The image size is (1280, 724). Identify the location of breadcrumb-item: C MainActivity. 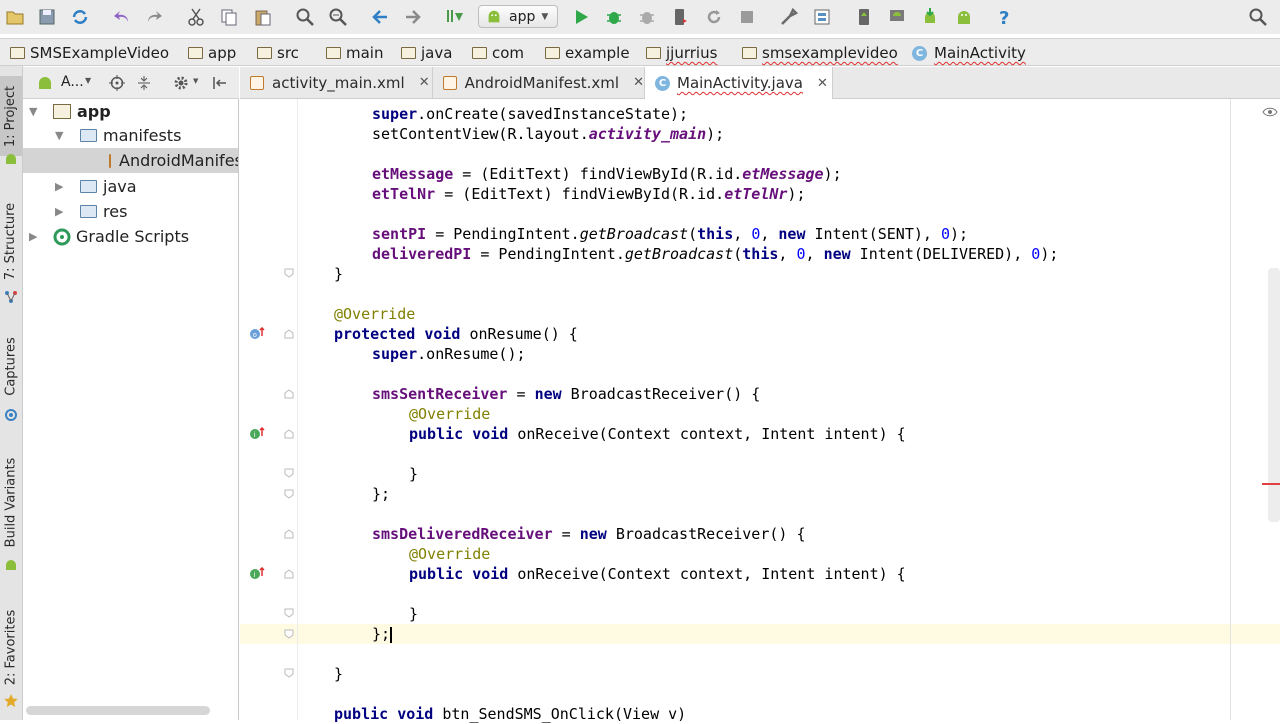
(969, 53).